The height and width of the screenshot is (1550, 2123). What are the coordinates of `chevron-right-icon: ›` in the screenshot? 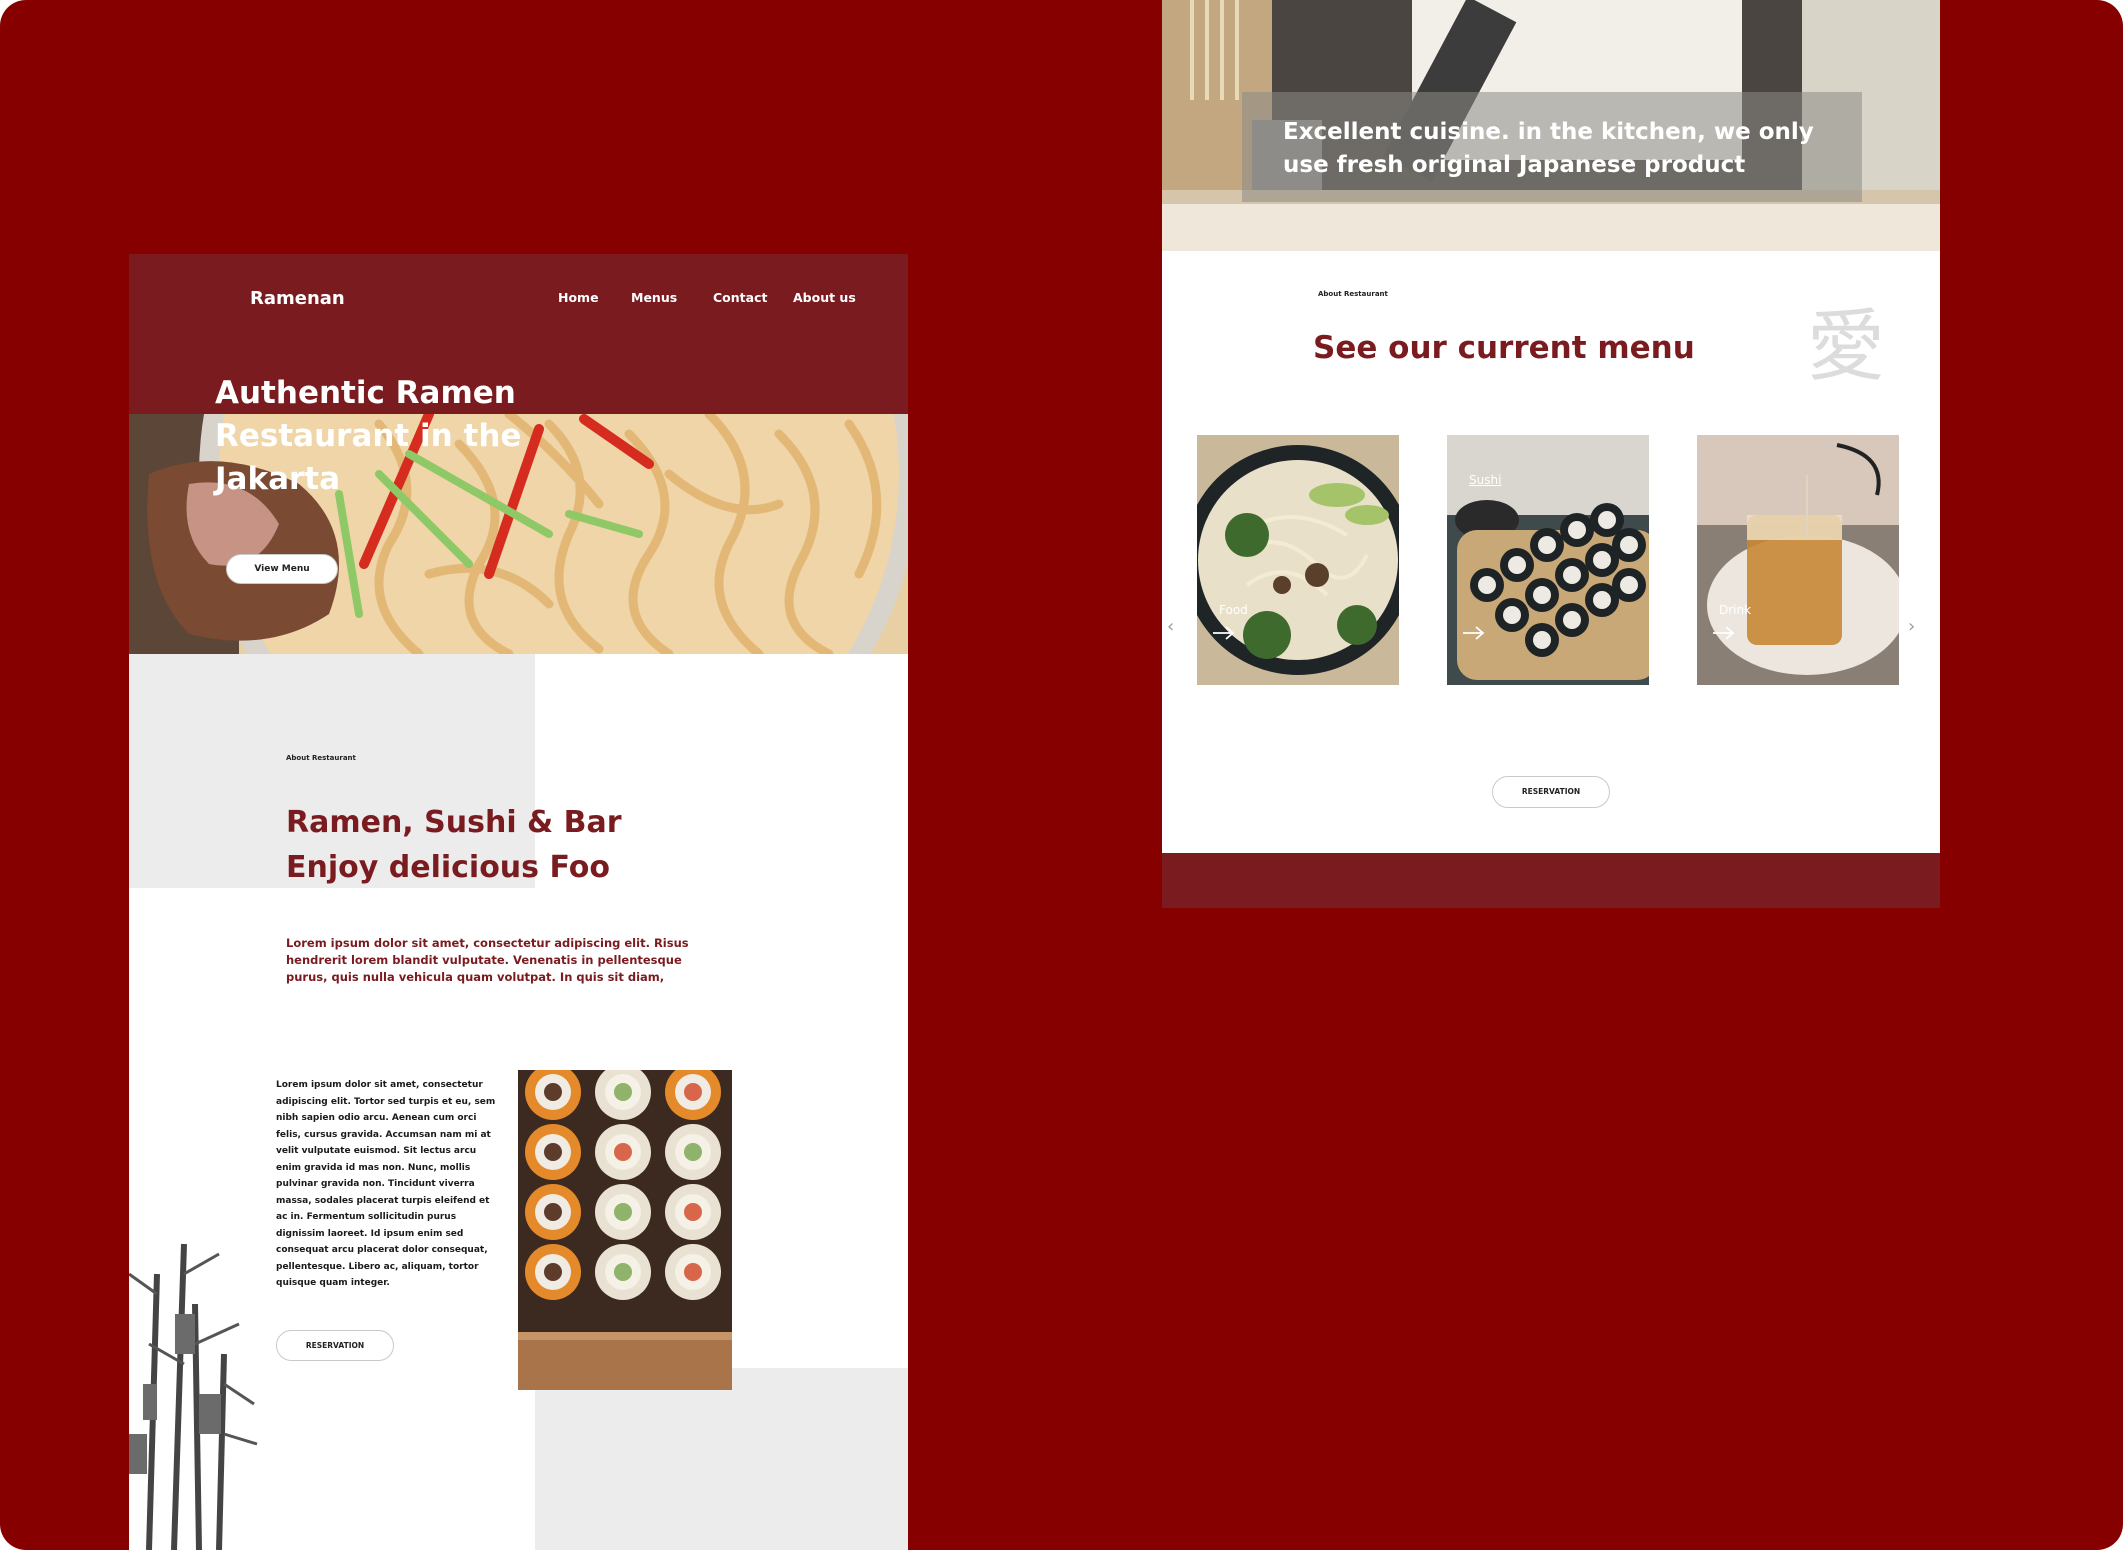 It's located at (1911, 626).